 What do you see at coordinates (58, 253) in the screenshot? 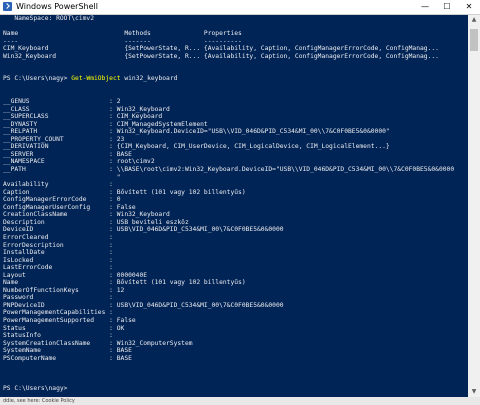
I see `console-line: InstallDate :` at bounding box center [58, 253].